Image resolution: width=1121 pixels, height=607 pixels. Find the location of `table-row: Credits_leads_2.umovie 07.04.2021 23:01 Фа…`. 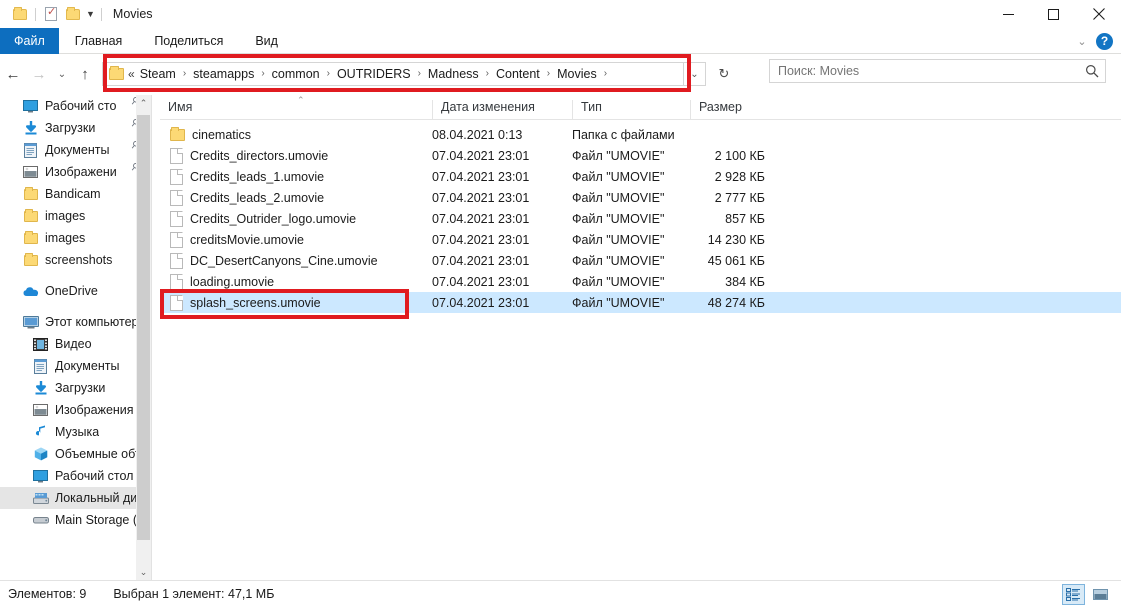

table-row: Credits_leads_2.umovie 07.04.2021 23:01 Фа… is located at coordinates (640, 197).